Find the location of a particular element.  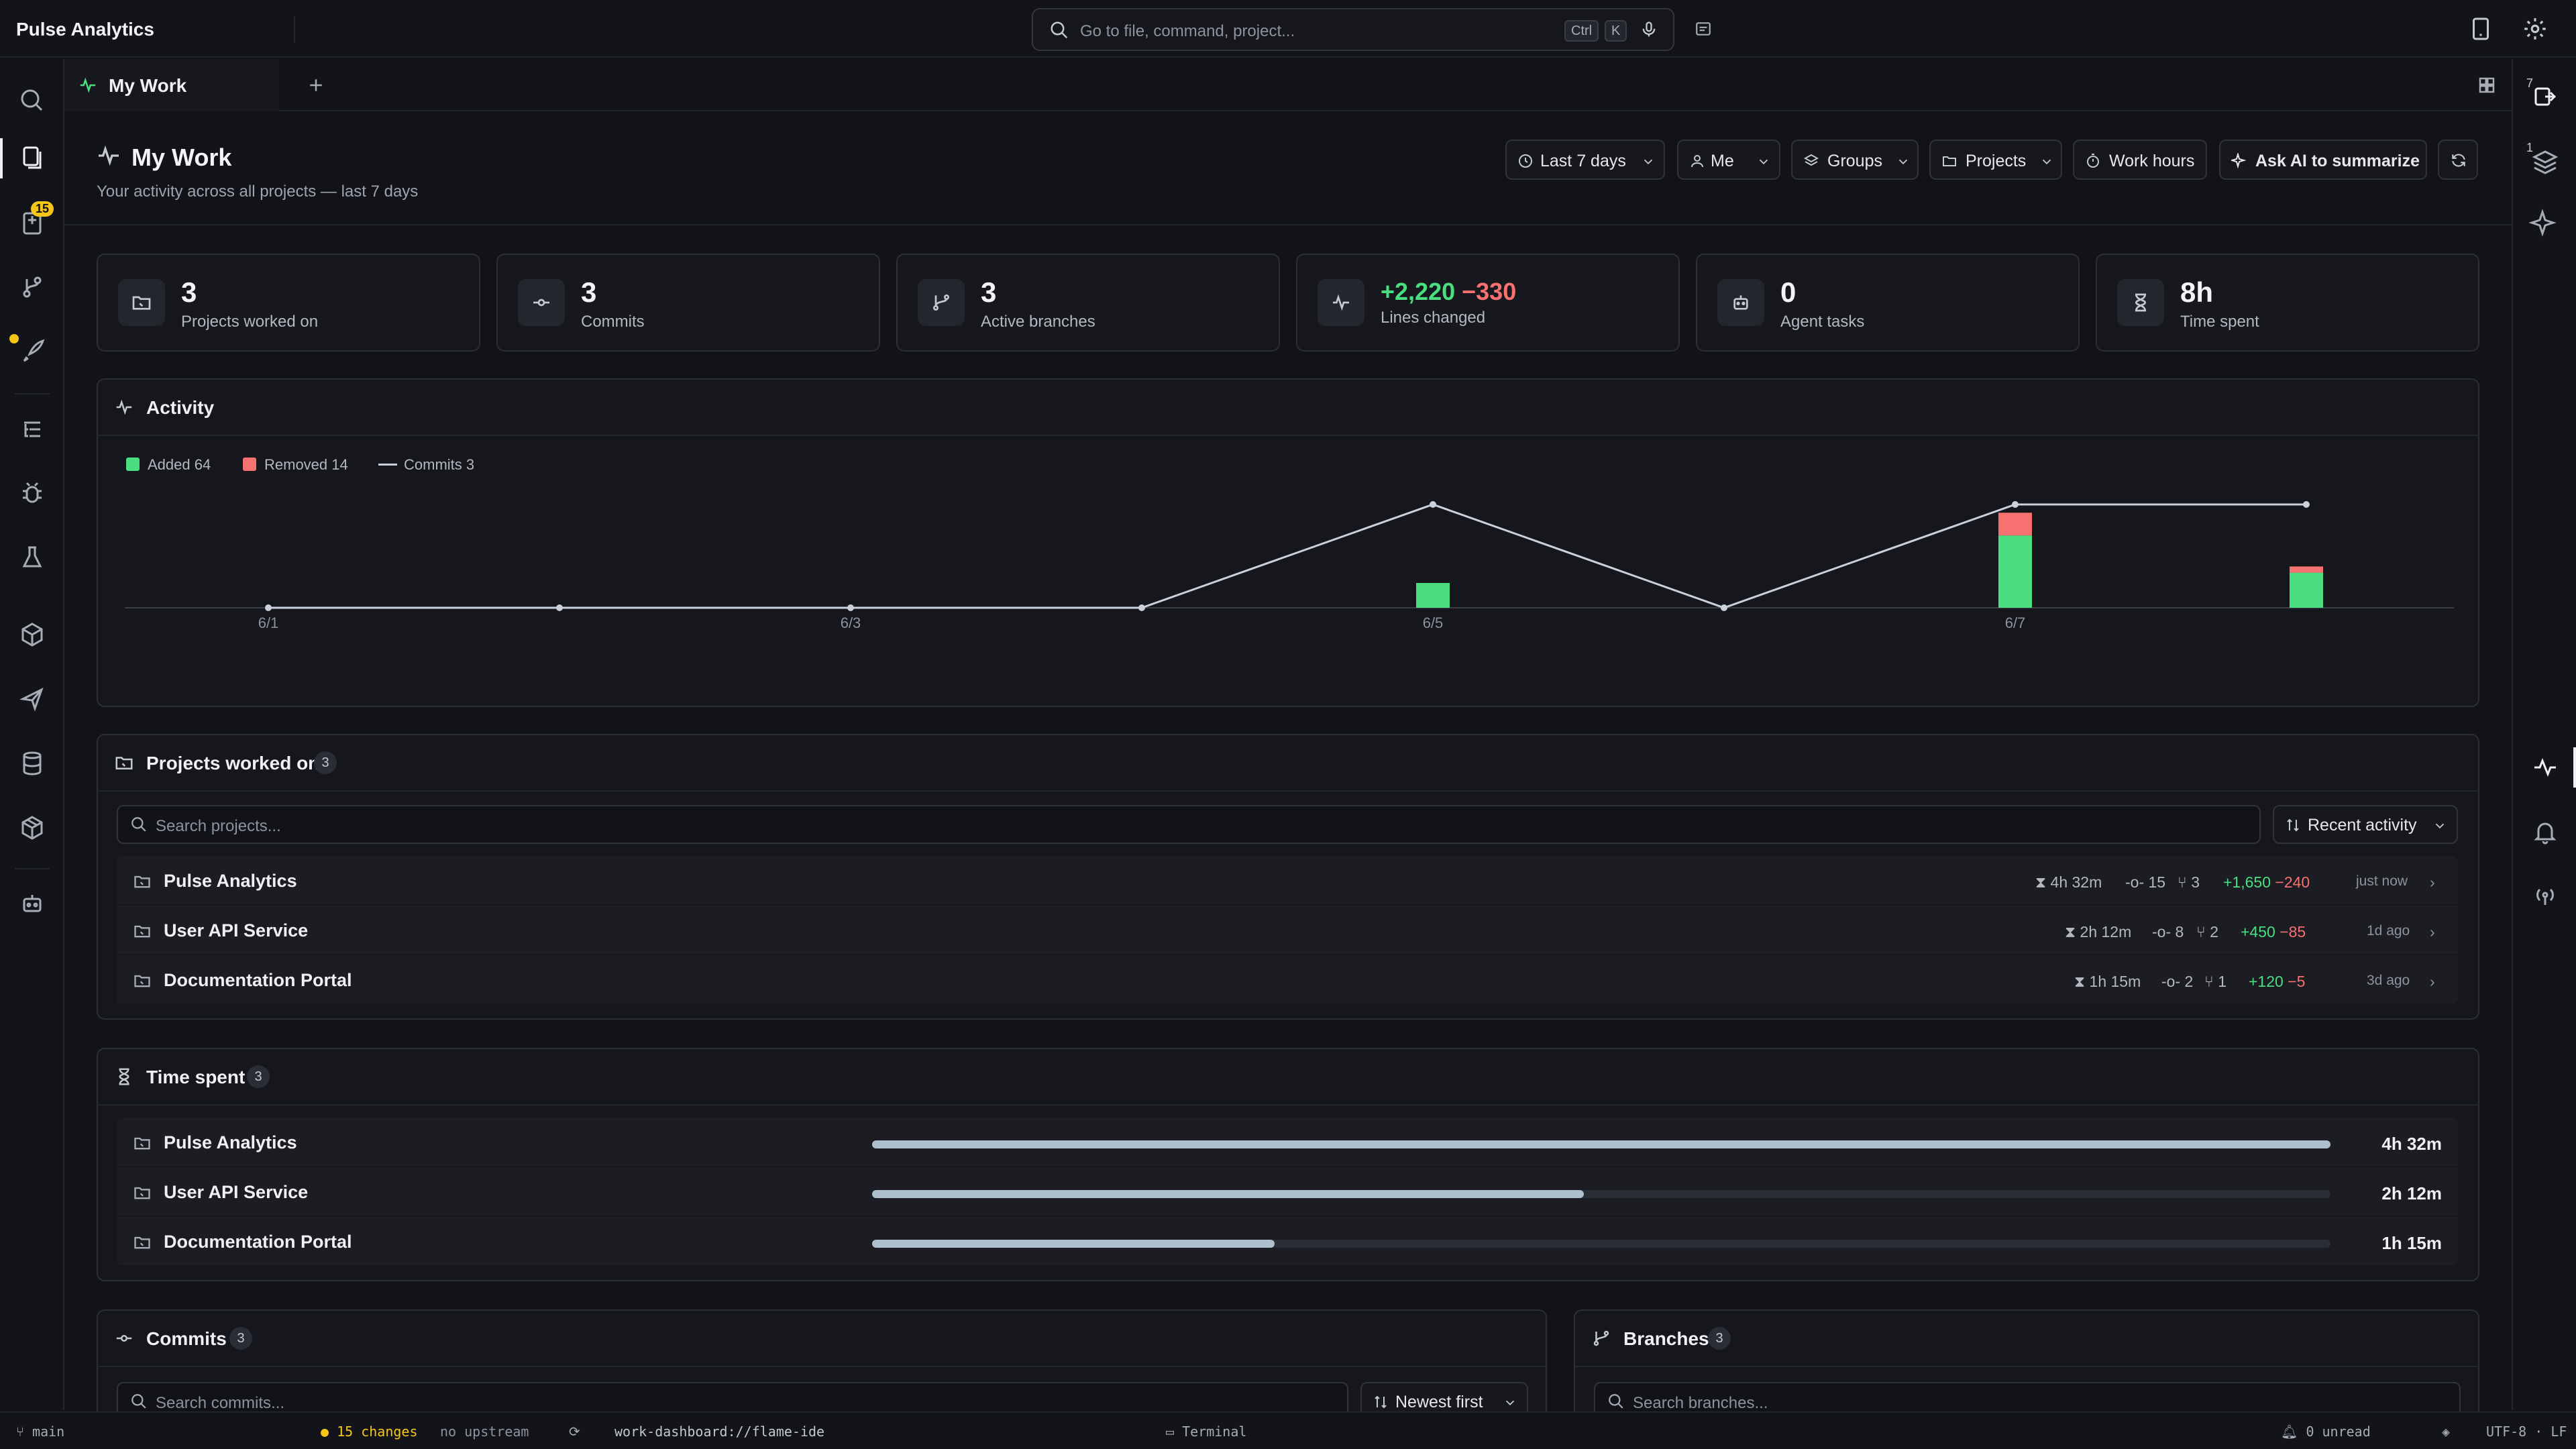

bell-icon is located at coordinates (2545, 832).